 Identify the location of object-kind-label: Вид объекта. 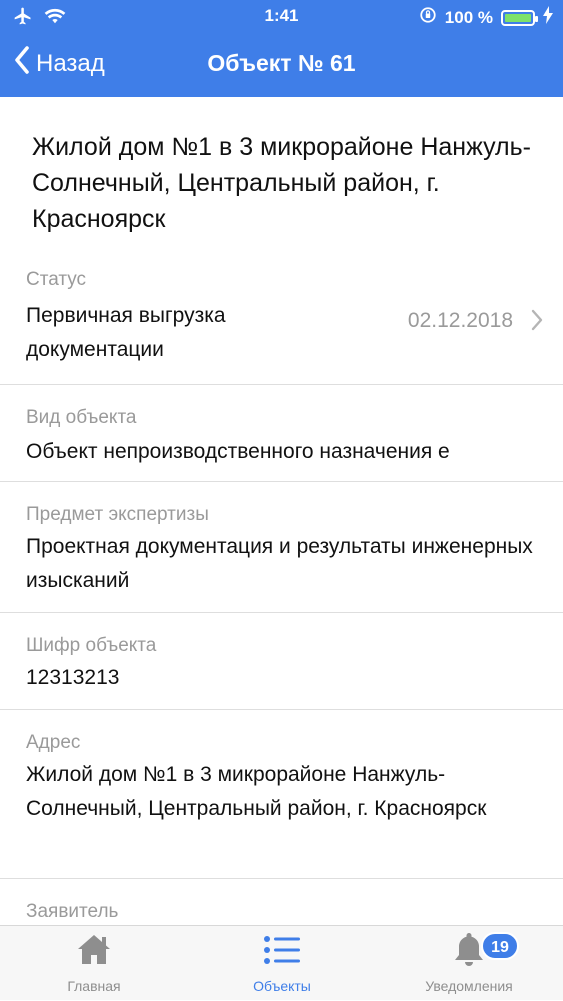
(81, 417).